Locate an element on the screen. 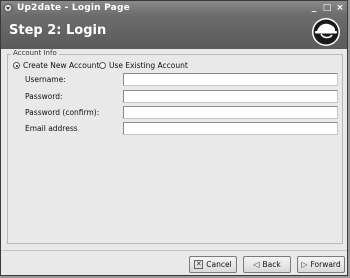 This screenshot has height=278, width=350. title-bar: Up2date - Login Page _ □ × is located at coordinates (174, 8).